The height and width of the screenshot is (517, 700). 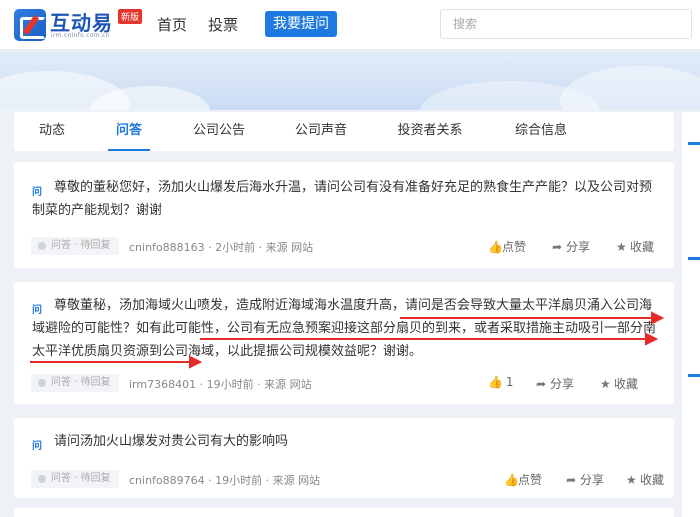 What do you see at coordinates (167, 247) in the screenshot?
I see `asker-id: cninfo888163` at bounding box center [167, 247].